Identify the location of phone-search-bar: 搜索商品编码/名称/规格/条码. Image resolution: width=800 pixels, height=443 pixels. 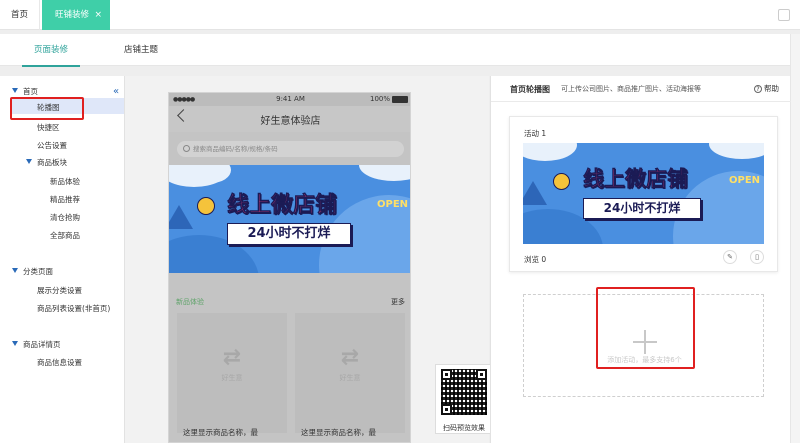
(290, 149).